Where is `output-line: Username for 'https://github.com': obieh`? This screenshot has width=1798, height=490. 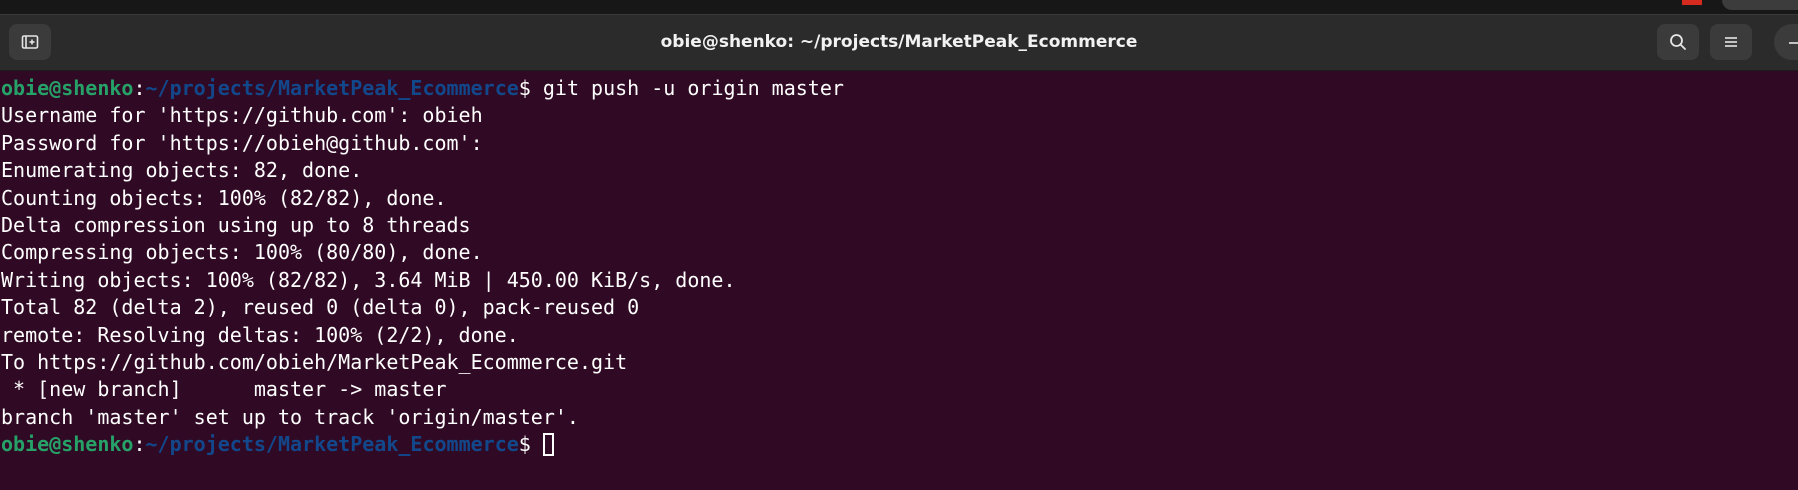 output-line: Username for 'https://github.com': obieh is located at coordinates (242, 115).